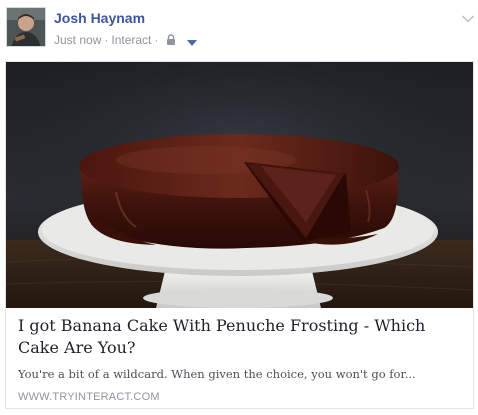 The width and height of the screenshot is (478, 415). Describe the element at coordinates (26, 27) in the screenshot. I see `avatar` at that location.